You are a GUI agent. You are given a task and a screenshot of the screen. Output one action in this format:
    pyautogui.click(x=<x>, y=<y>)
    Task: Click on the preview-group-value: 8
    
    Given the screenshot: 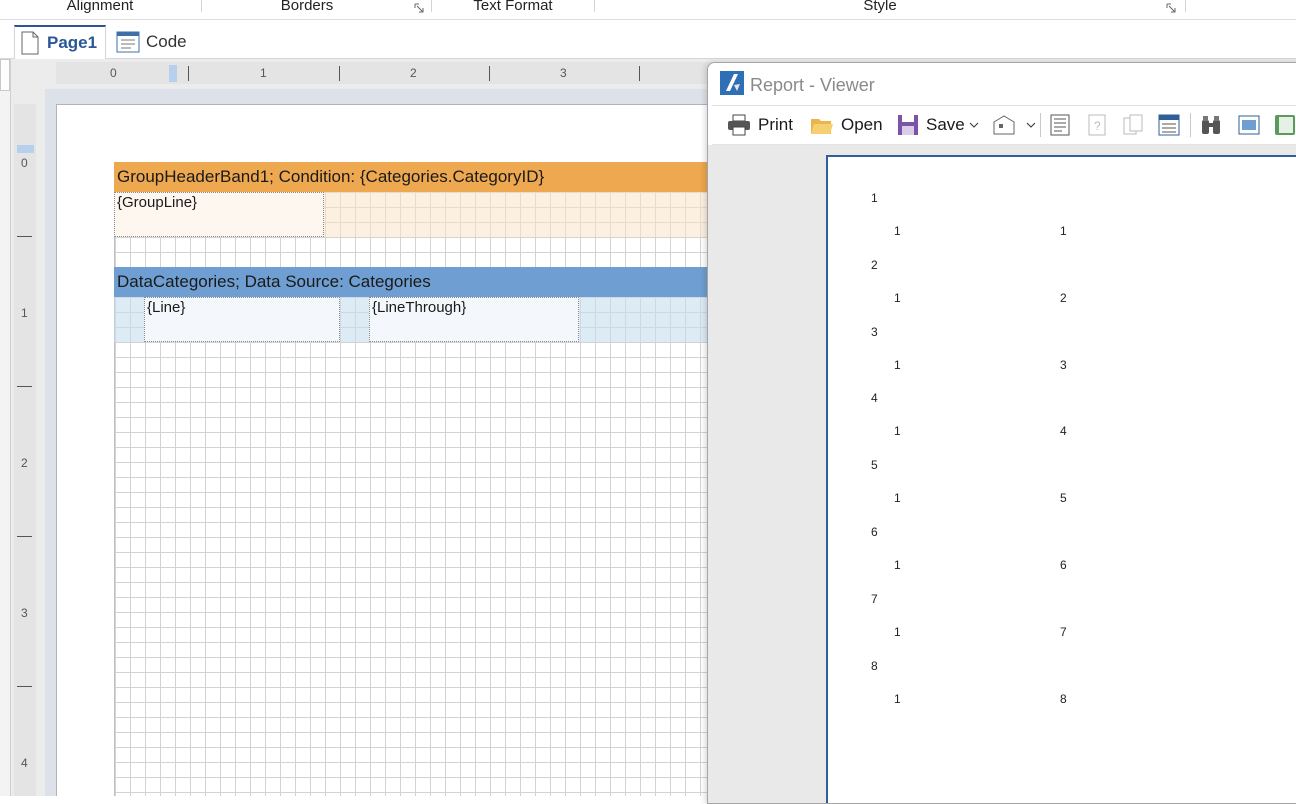 What is the action you would take?
    pyautogui.click(x=874, y=665)
    